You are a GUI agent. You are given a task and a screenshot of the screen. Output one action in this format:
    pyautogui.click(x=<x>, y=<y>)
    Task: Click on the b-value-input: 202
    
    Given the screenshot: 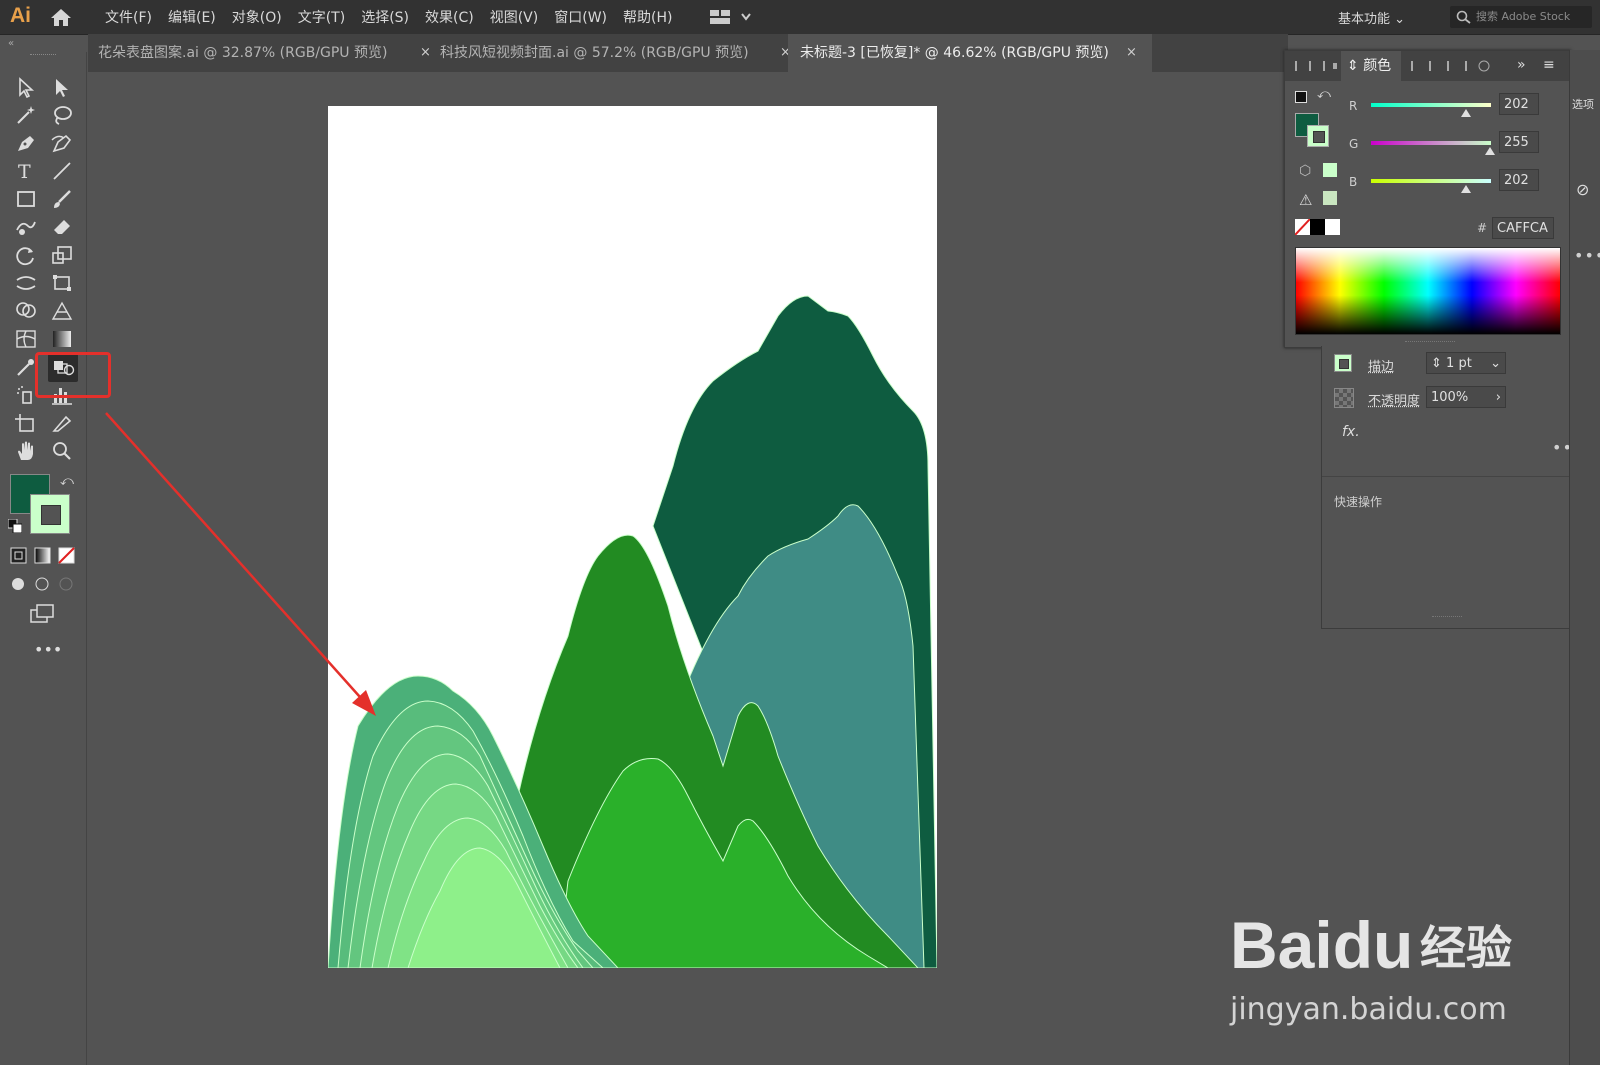 What is the action you would take?
    pyautogui.click(x=1519, y=180)
    